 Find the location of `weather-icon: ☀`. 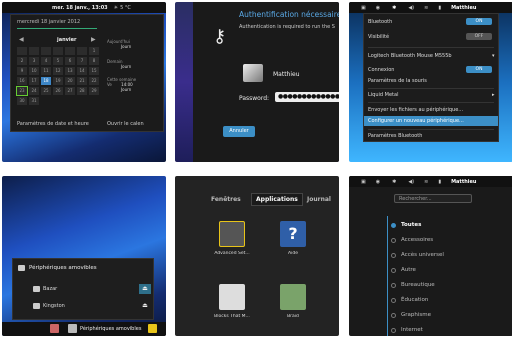

weather-icon: ☀ is located at coordinates (116, 8).